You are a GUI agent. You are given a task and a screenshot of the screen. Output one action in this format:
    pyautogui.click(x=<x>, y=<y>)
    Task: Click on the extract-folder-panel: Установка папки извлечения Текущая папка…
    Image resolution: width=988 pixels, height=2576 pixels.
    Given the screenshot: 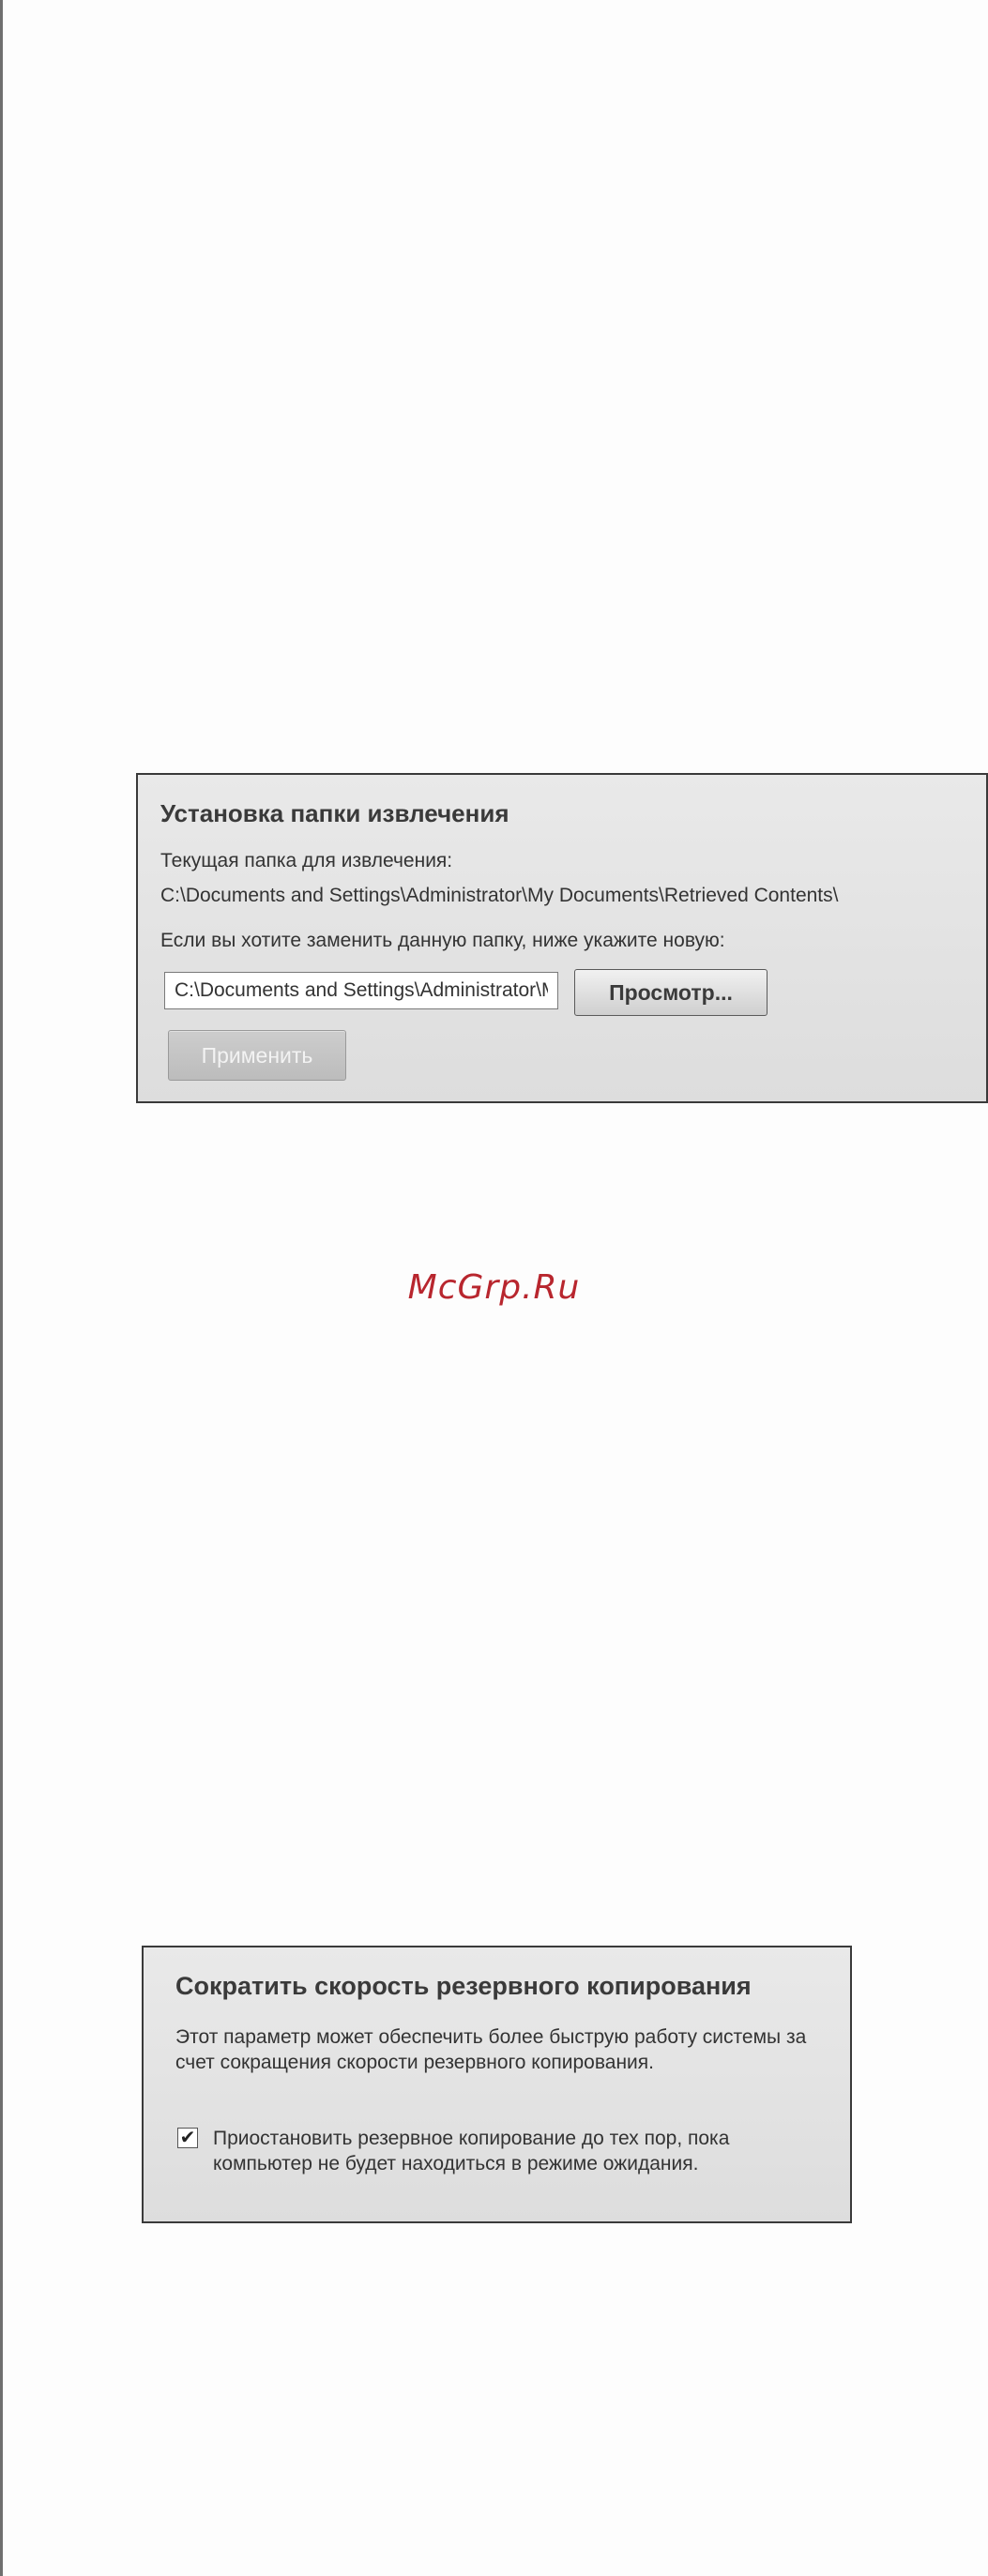 What is the action you would take?
    pyautogui.click(x=562, y=938)
    